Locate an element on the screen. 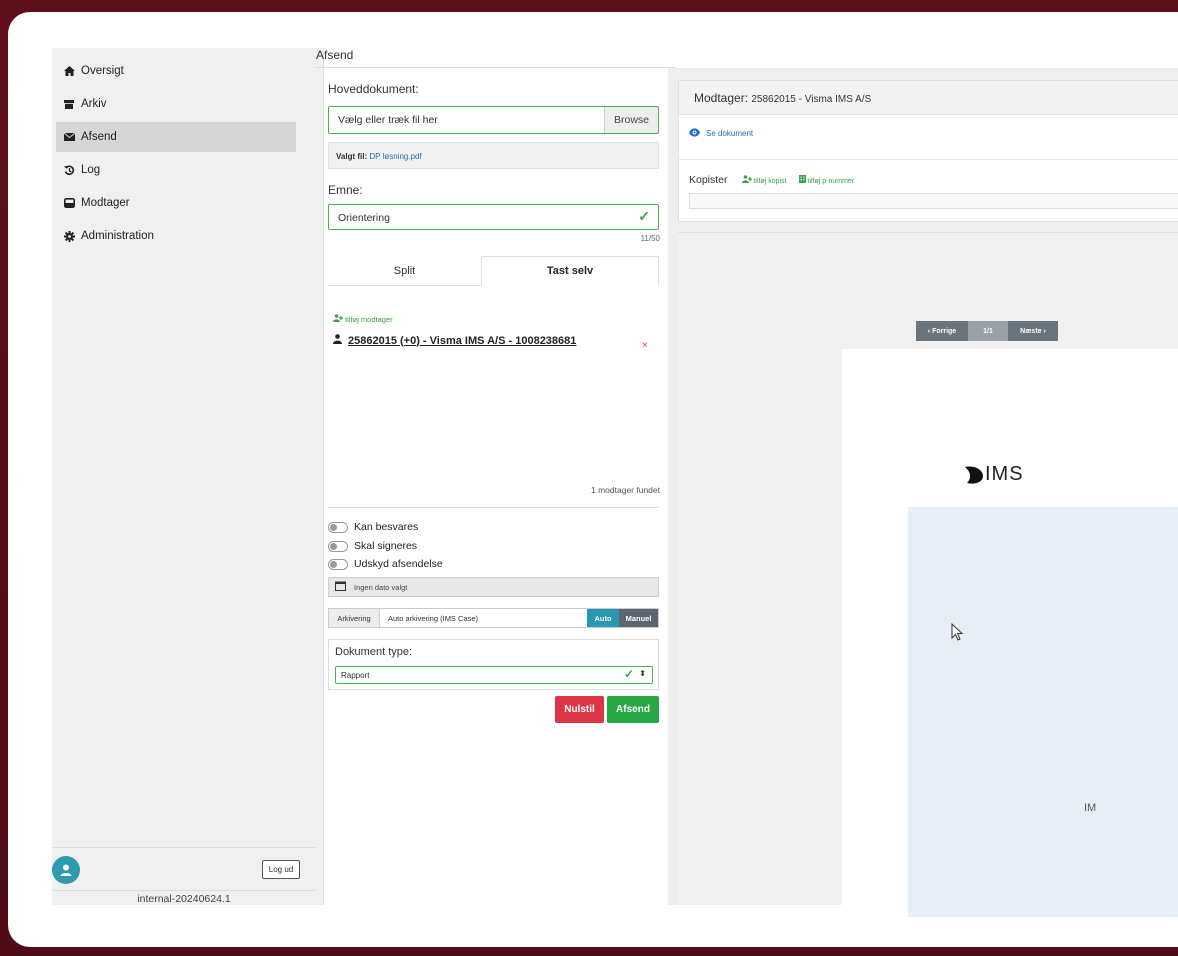 The image size is (1178, 956). logout-button: Log ud is located at coordinates (281, 869).